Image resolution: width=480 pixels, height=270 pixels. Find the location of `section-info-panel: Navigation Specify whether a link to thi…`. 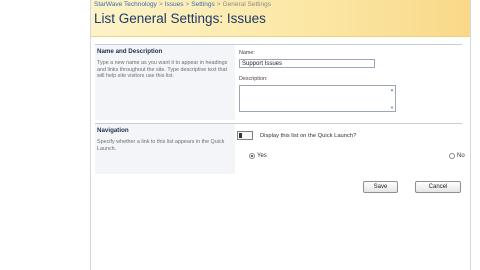

section-info-panel: Navigation Specify whether a link to thi… is located at coordinates (165, 149).